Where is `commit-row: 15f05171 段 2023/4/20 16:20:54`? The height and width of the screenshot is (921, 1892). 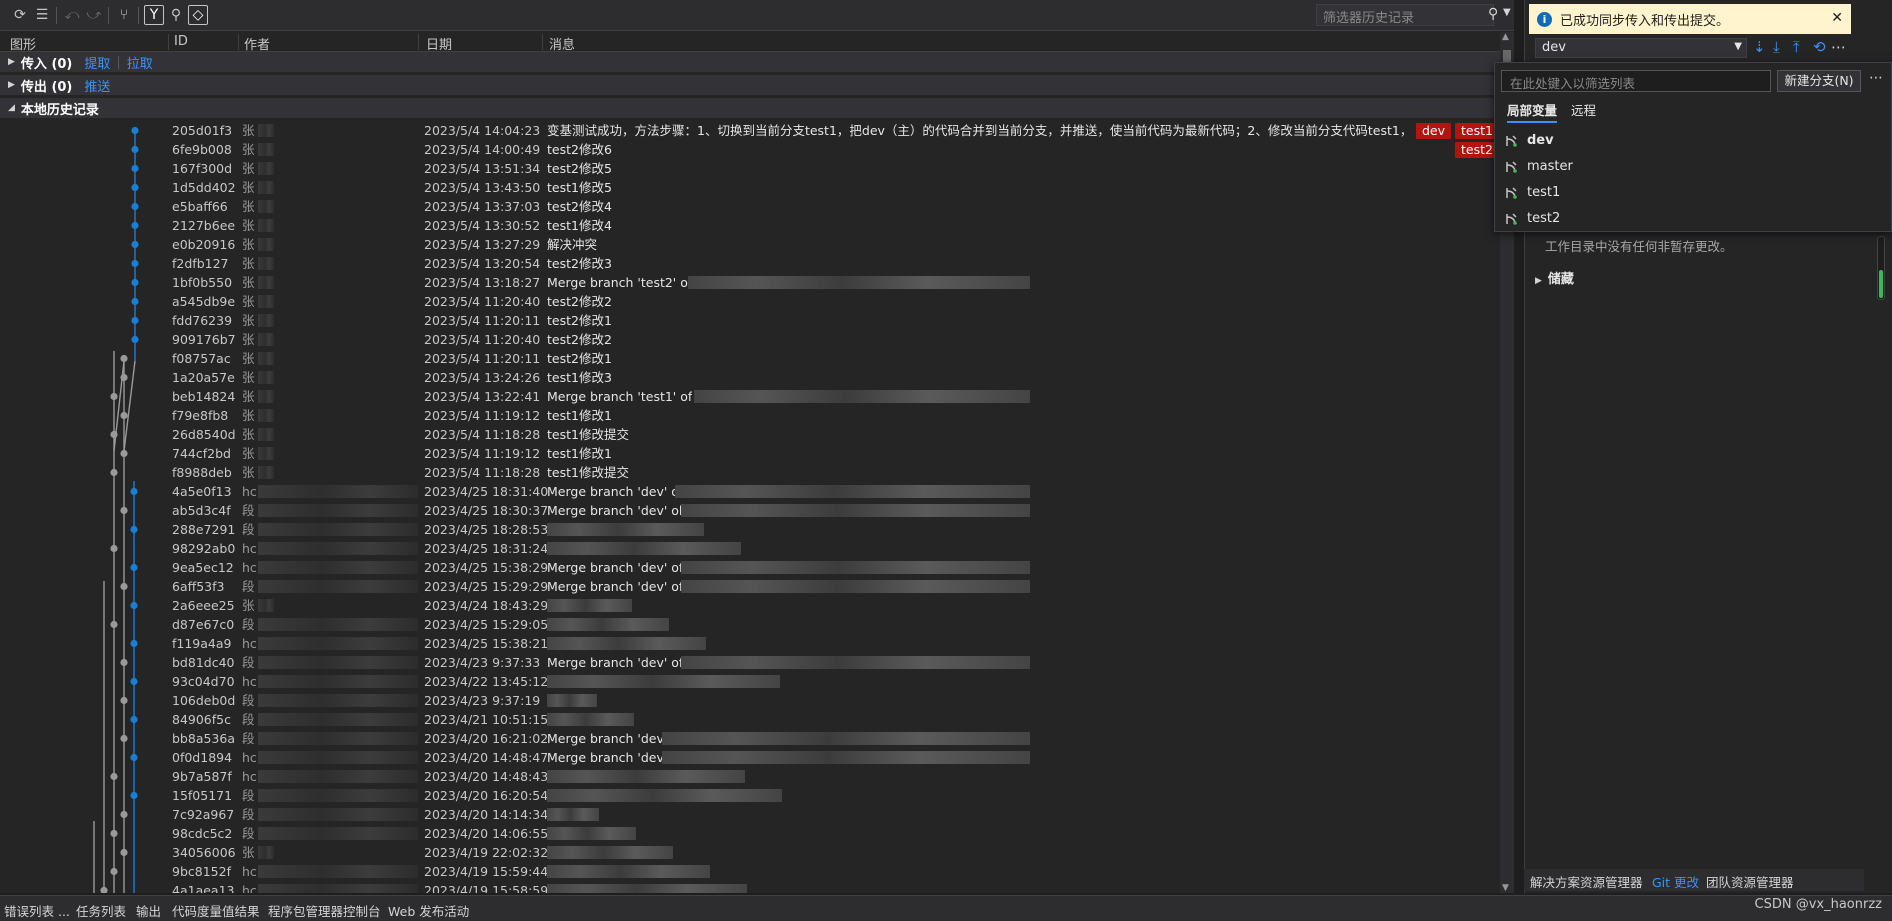
commit-row: 15f05171 段 2023/4/20 16:20:54 is located at coordinates (750, 795).